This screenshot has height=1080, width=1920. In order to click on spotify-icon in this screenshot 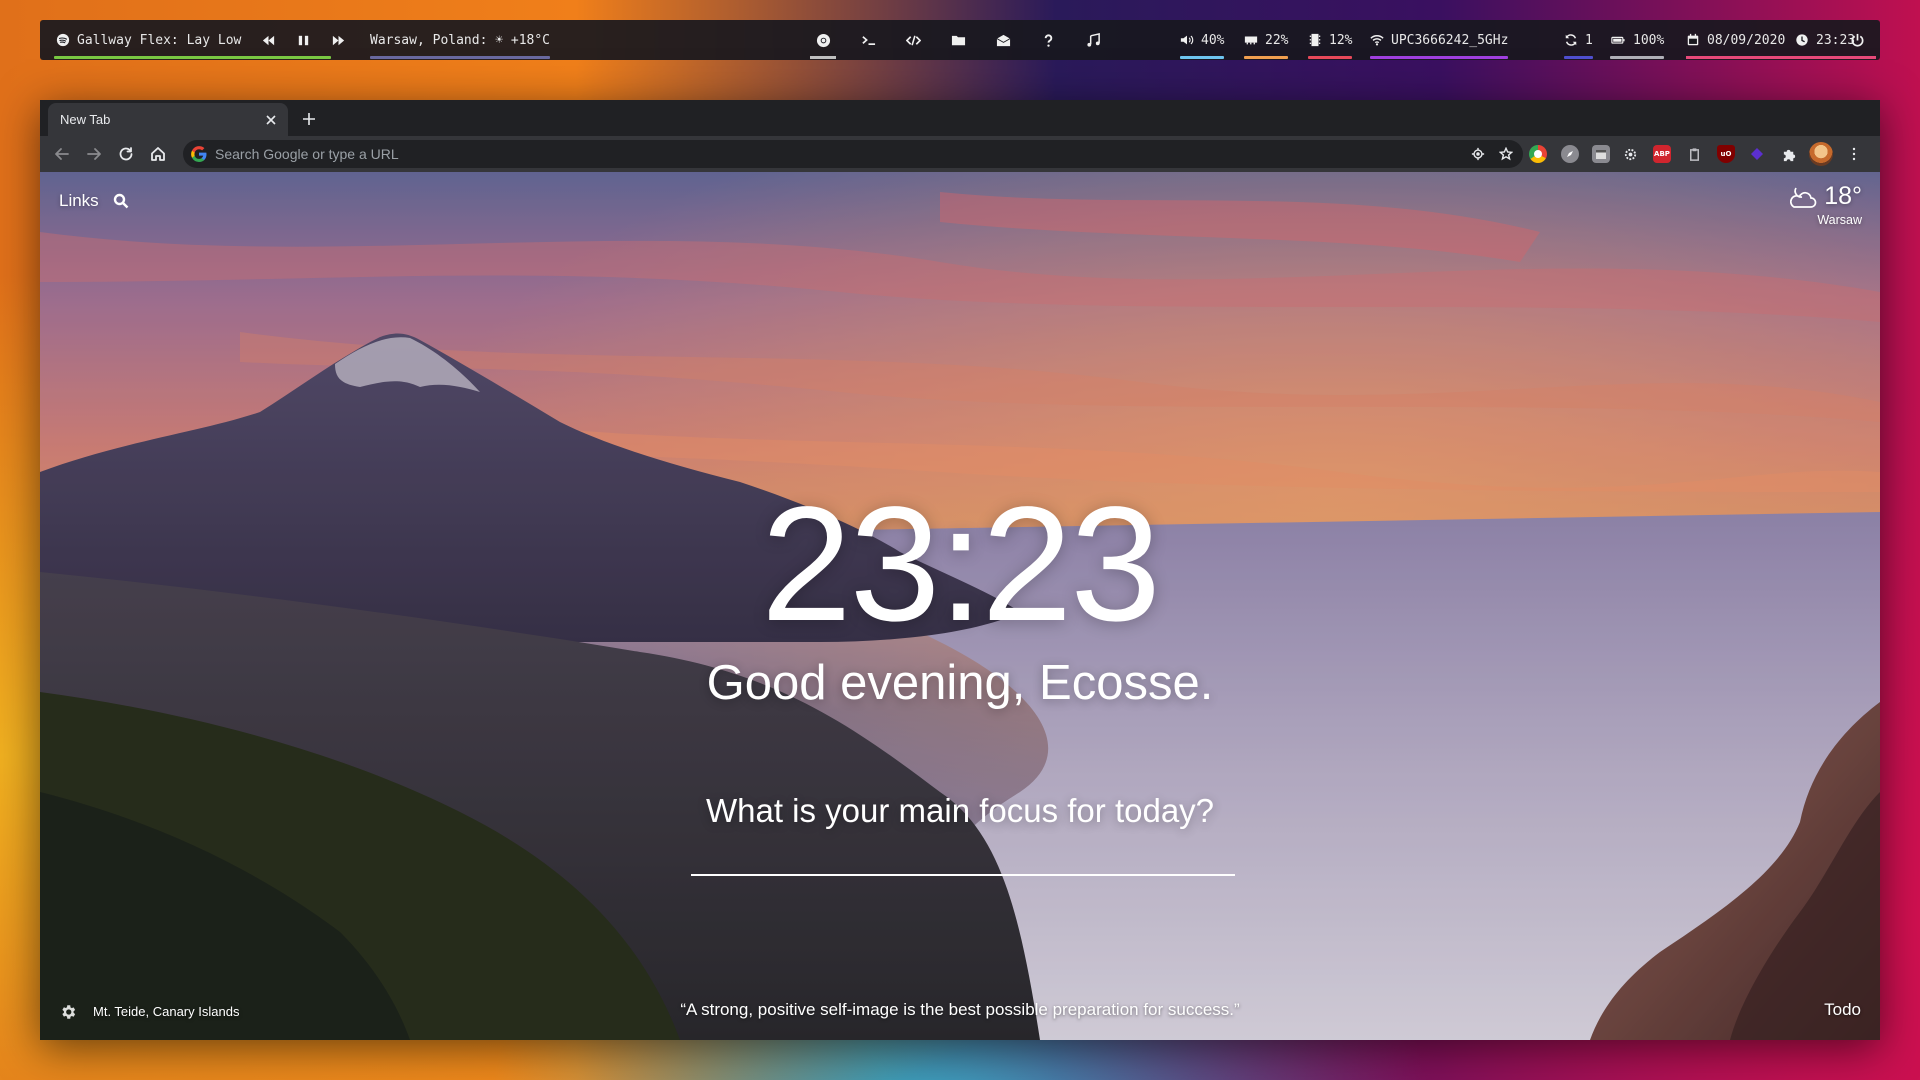, I will do `click(63, 40)`.